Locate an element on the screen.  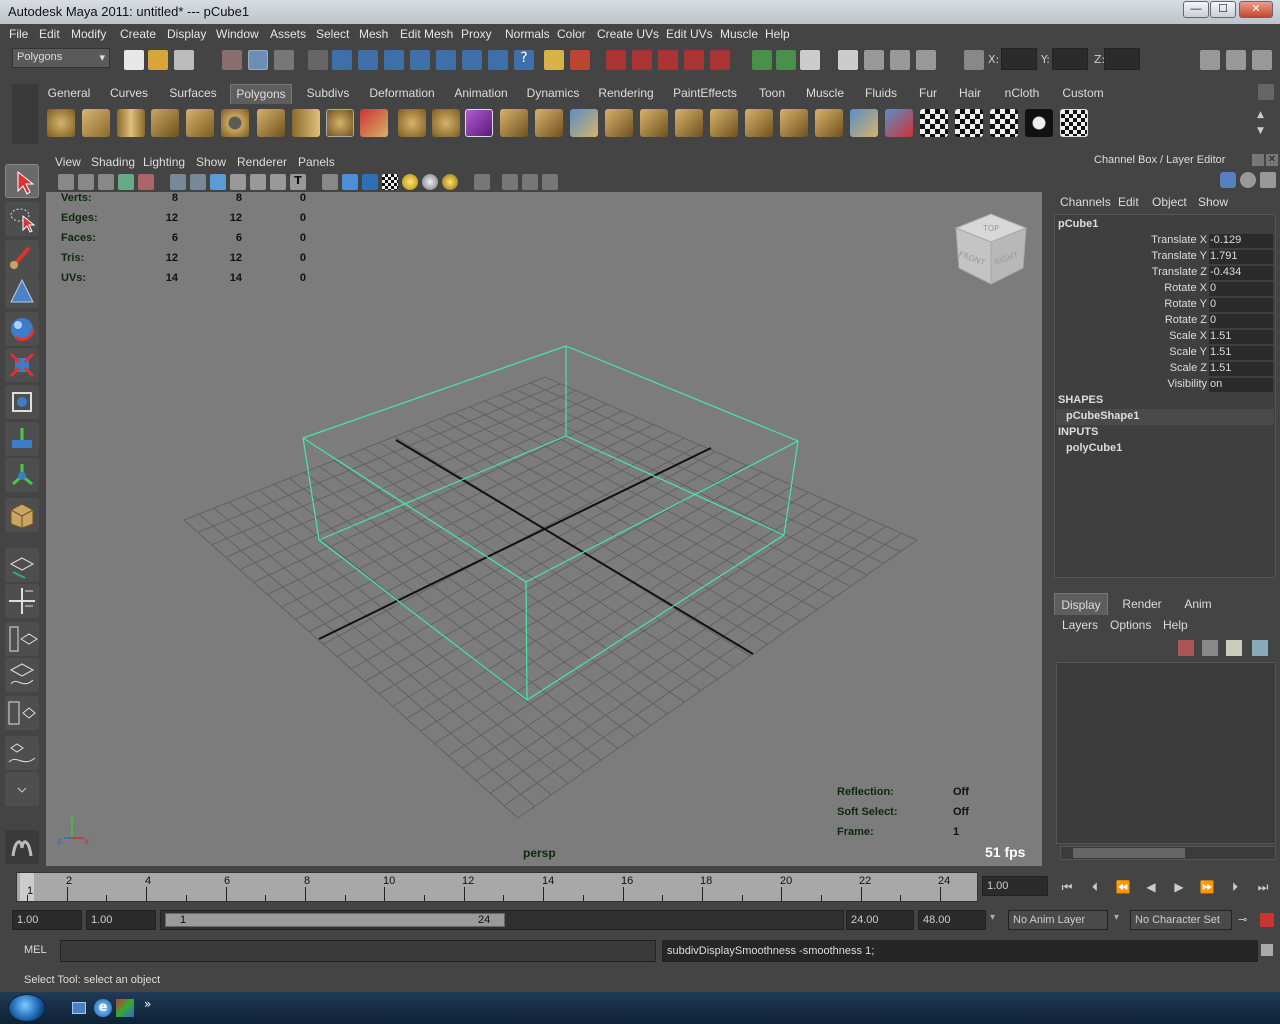
float-panel-icon is located at coordinates (1258, 160).